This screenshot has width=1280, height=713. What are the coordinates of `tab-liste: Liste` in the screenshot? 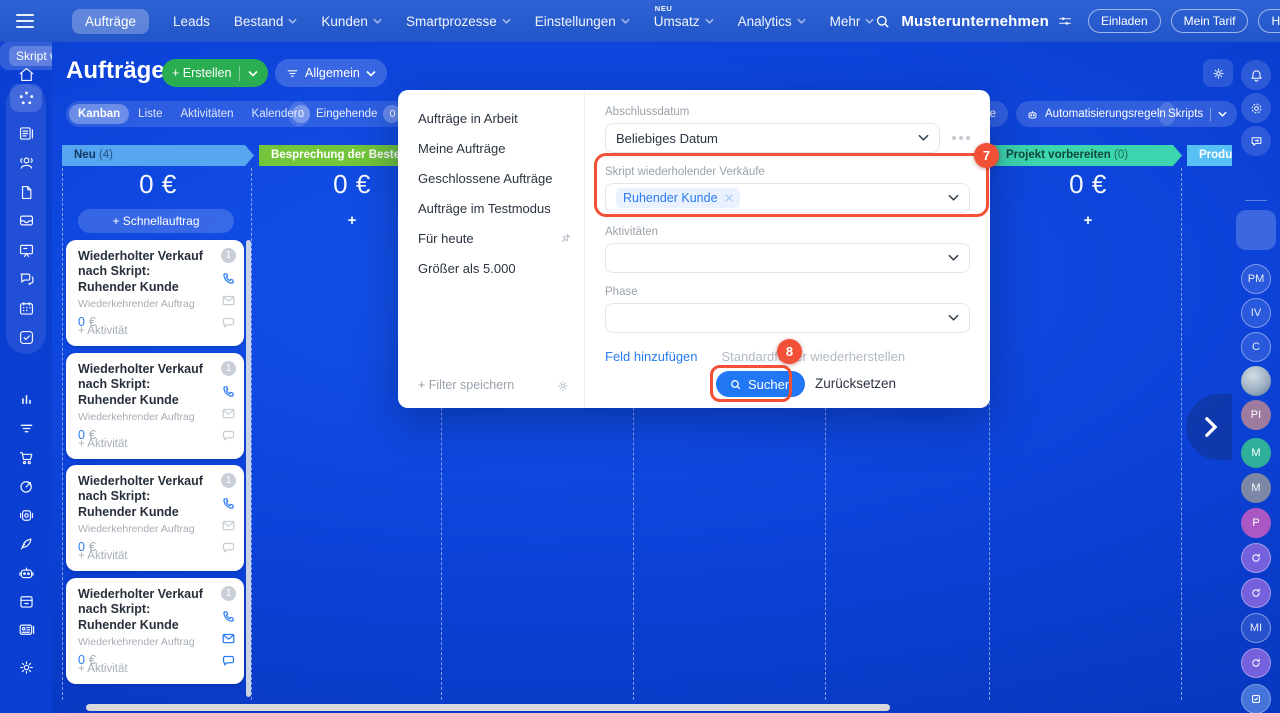 It's located at (150, 114).